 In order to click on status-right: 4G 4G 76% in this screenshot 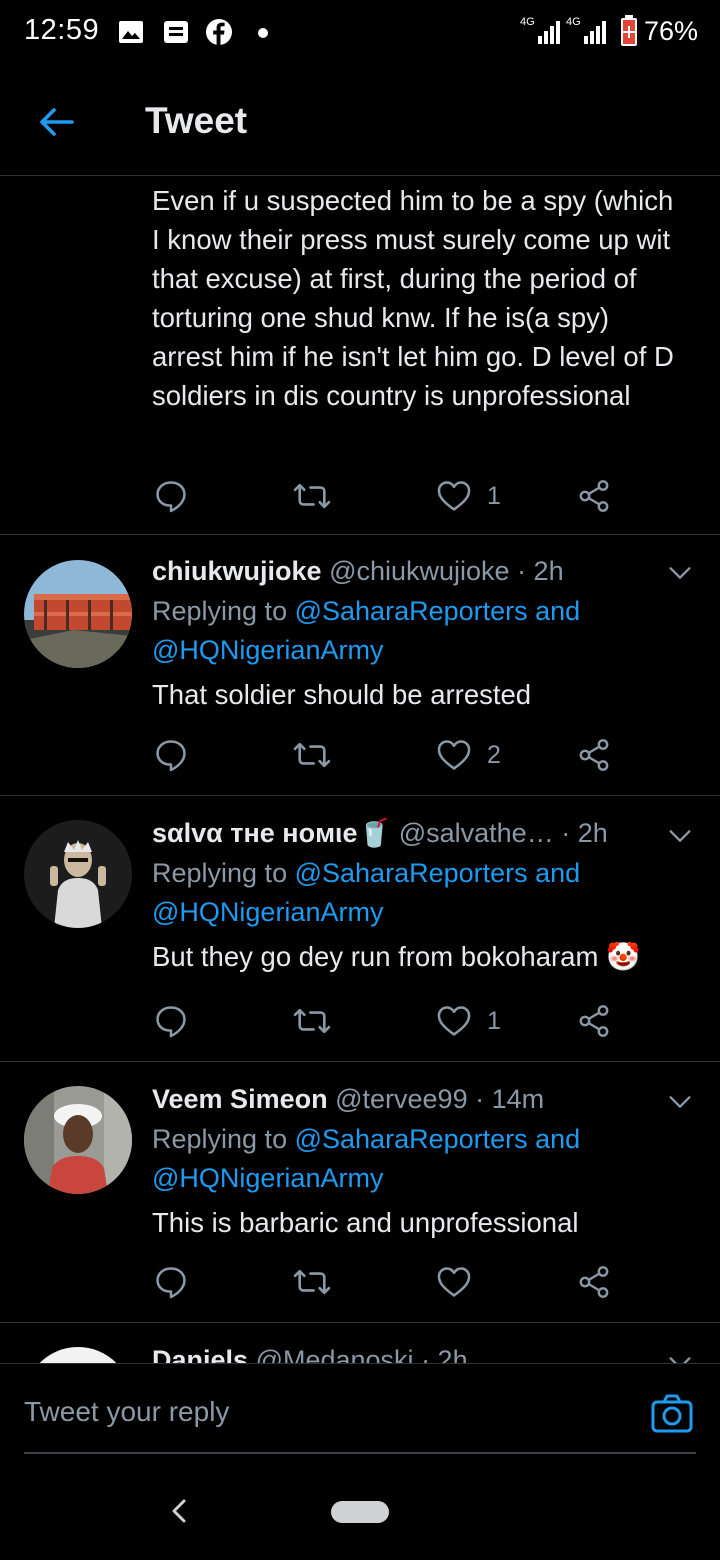, I will do `click(609, 31)`.